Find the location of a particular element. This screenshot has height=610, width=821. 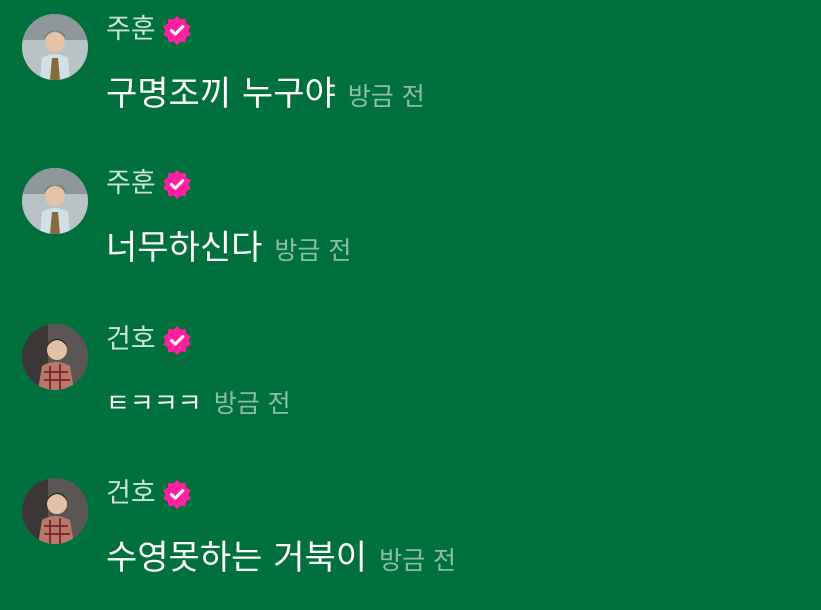

message-text: ㅌㅋㅋㅋ is located at coordinates (154, 404).